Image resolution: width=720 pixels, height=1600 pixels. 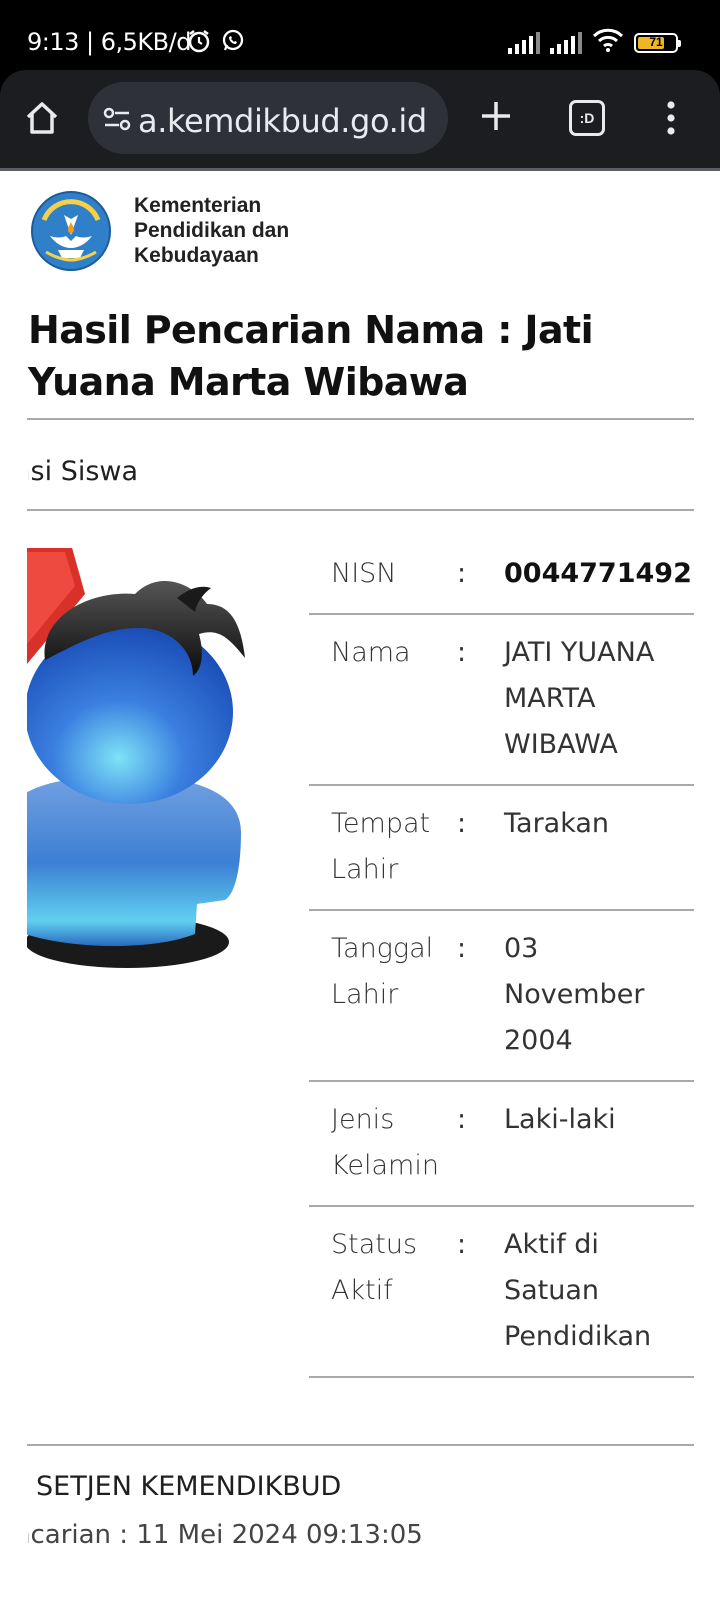 I want to click on info-value-status-aktif: Aktif di Satuan Pendidikan, so click(x=578, y=1290).